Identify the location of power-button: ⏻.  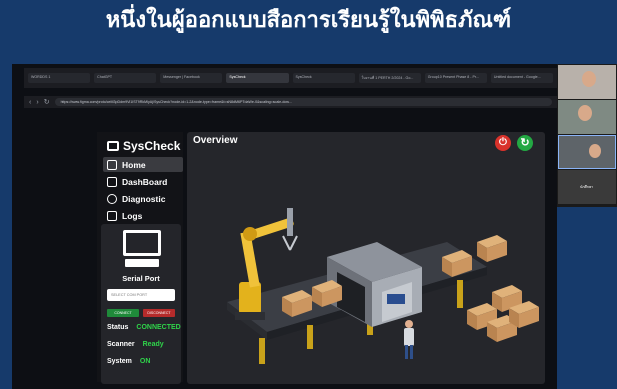
(503, 143).